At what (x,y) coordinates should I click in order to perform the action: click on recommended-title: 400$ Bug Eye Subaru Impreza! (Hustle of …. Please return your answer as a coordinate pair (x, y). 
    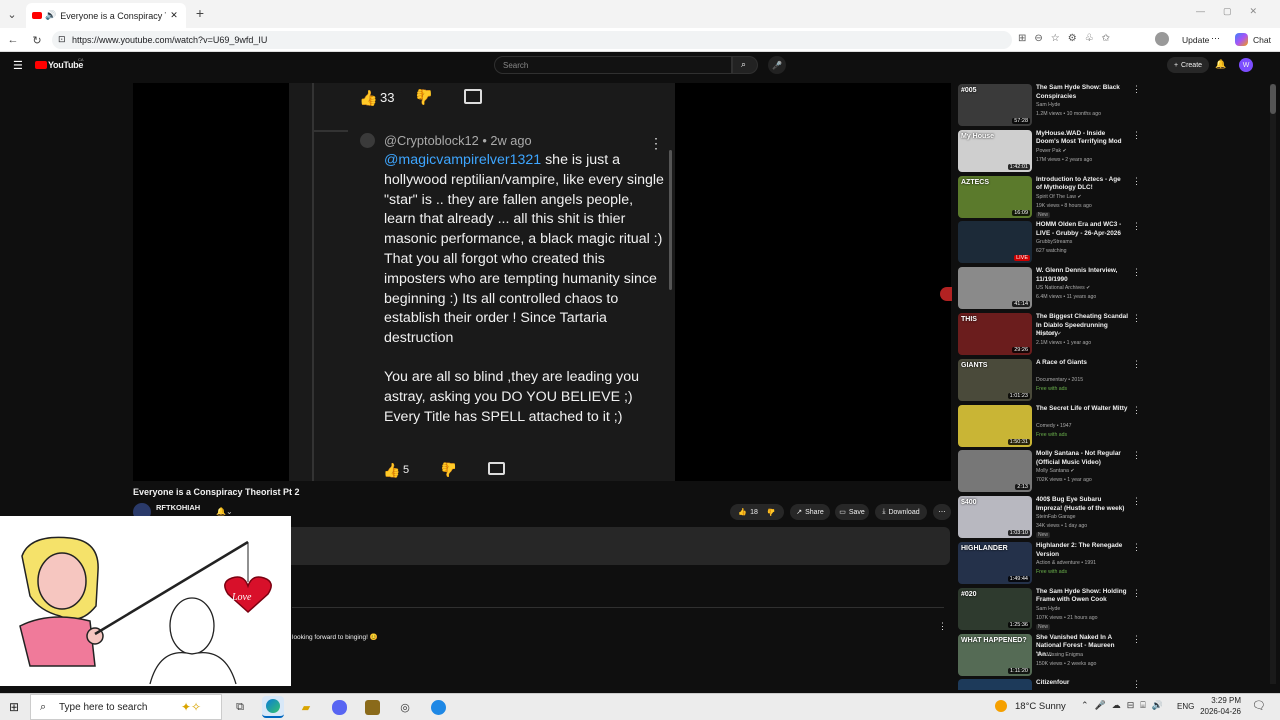
    Looking at the image, I should click on (1082, 504).